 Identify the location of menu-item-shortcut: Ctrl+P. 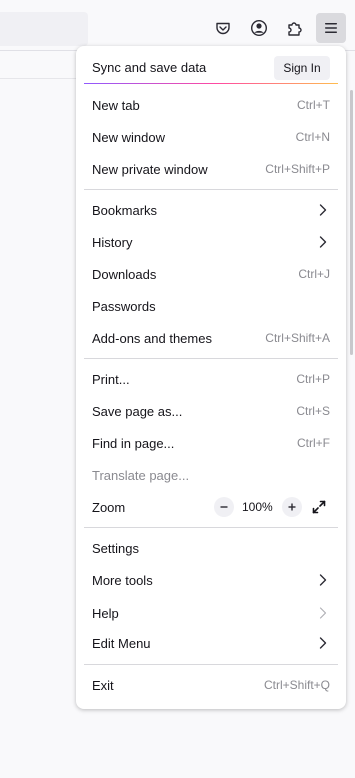
(313, 379).